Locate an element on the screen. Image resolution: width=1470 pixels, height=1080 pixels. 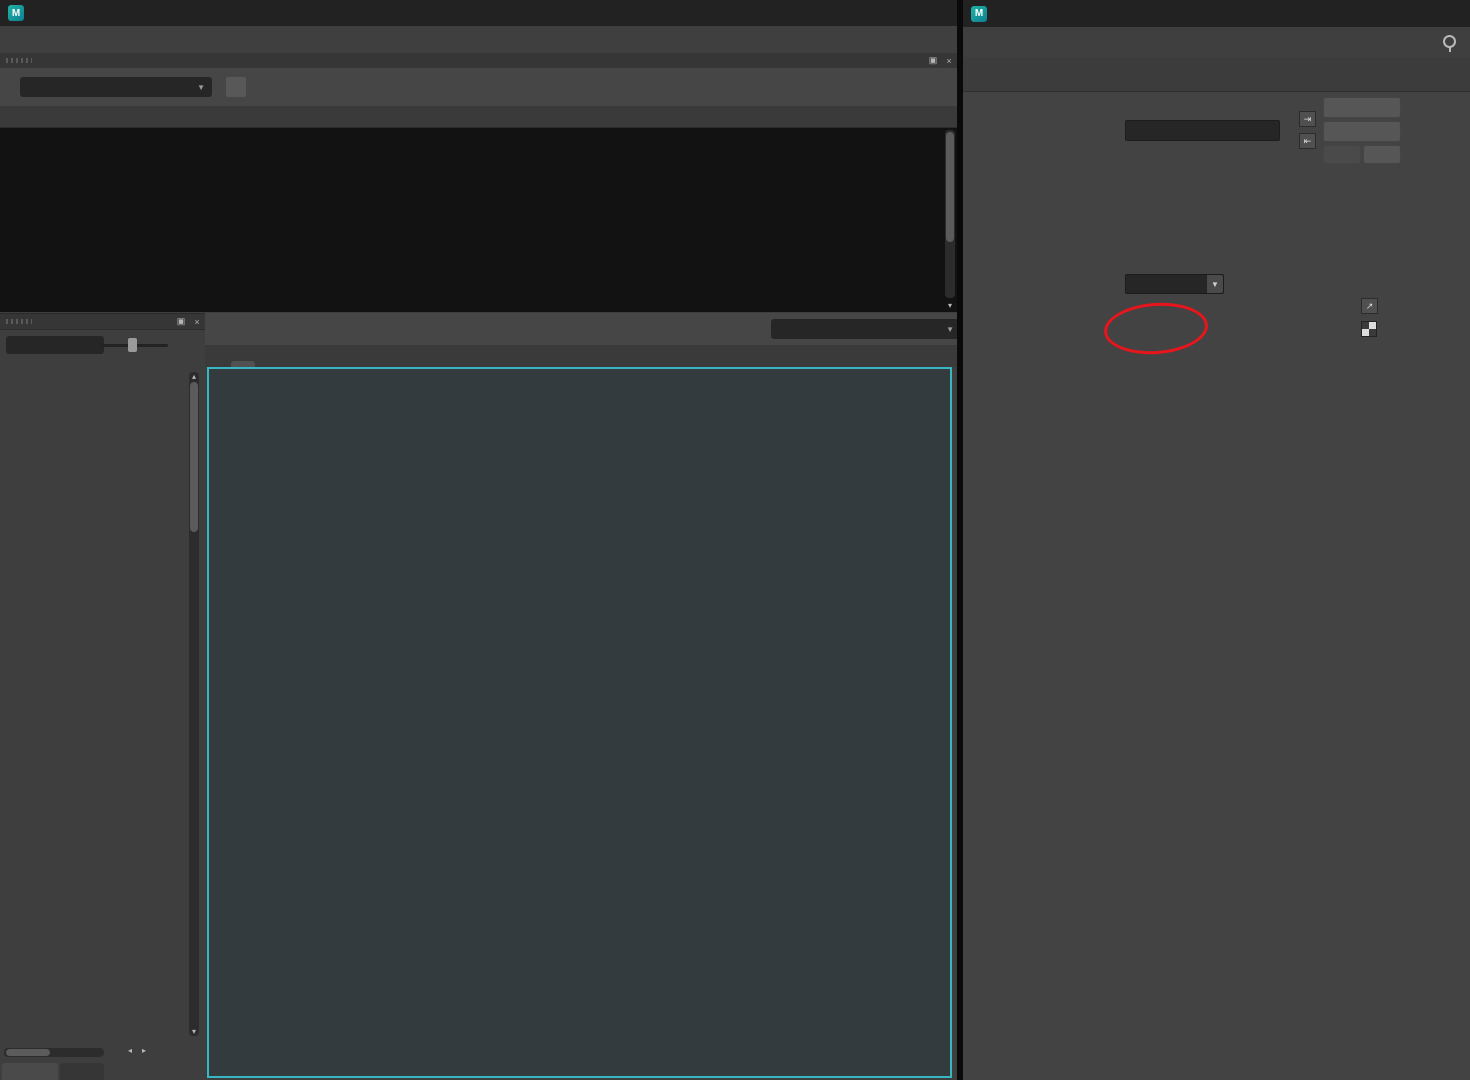
focus-button is located at coordinates (1362, 107).